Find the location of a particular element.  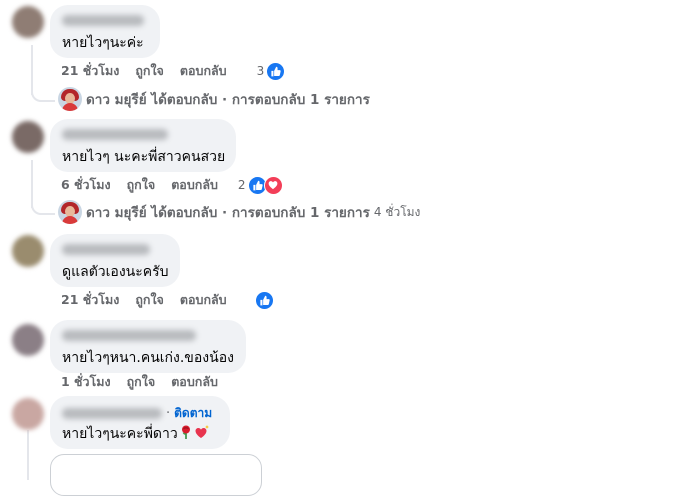

comment-bubble: หายไวๆนะค่ะ is located at coordinates (105, 31).